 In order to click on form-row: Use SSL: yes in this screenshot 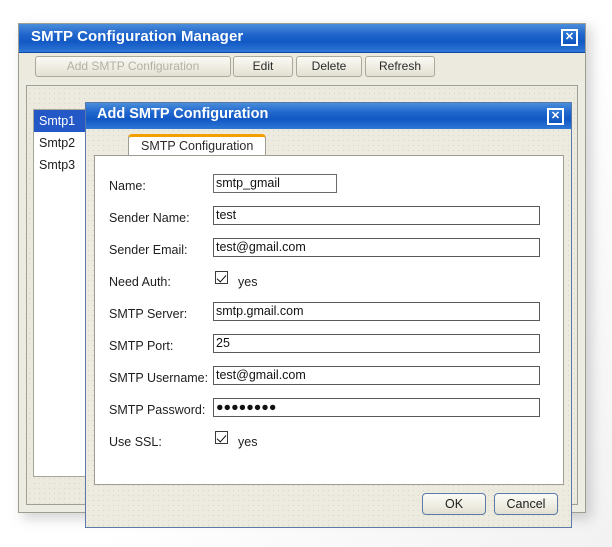, I will do `click(329, 445)`.